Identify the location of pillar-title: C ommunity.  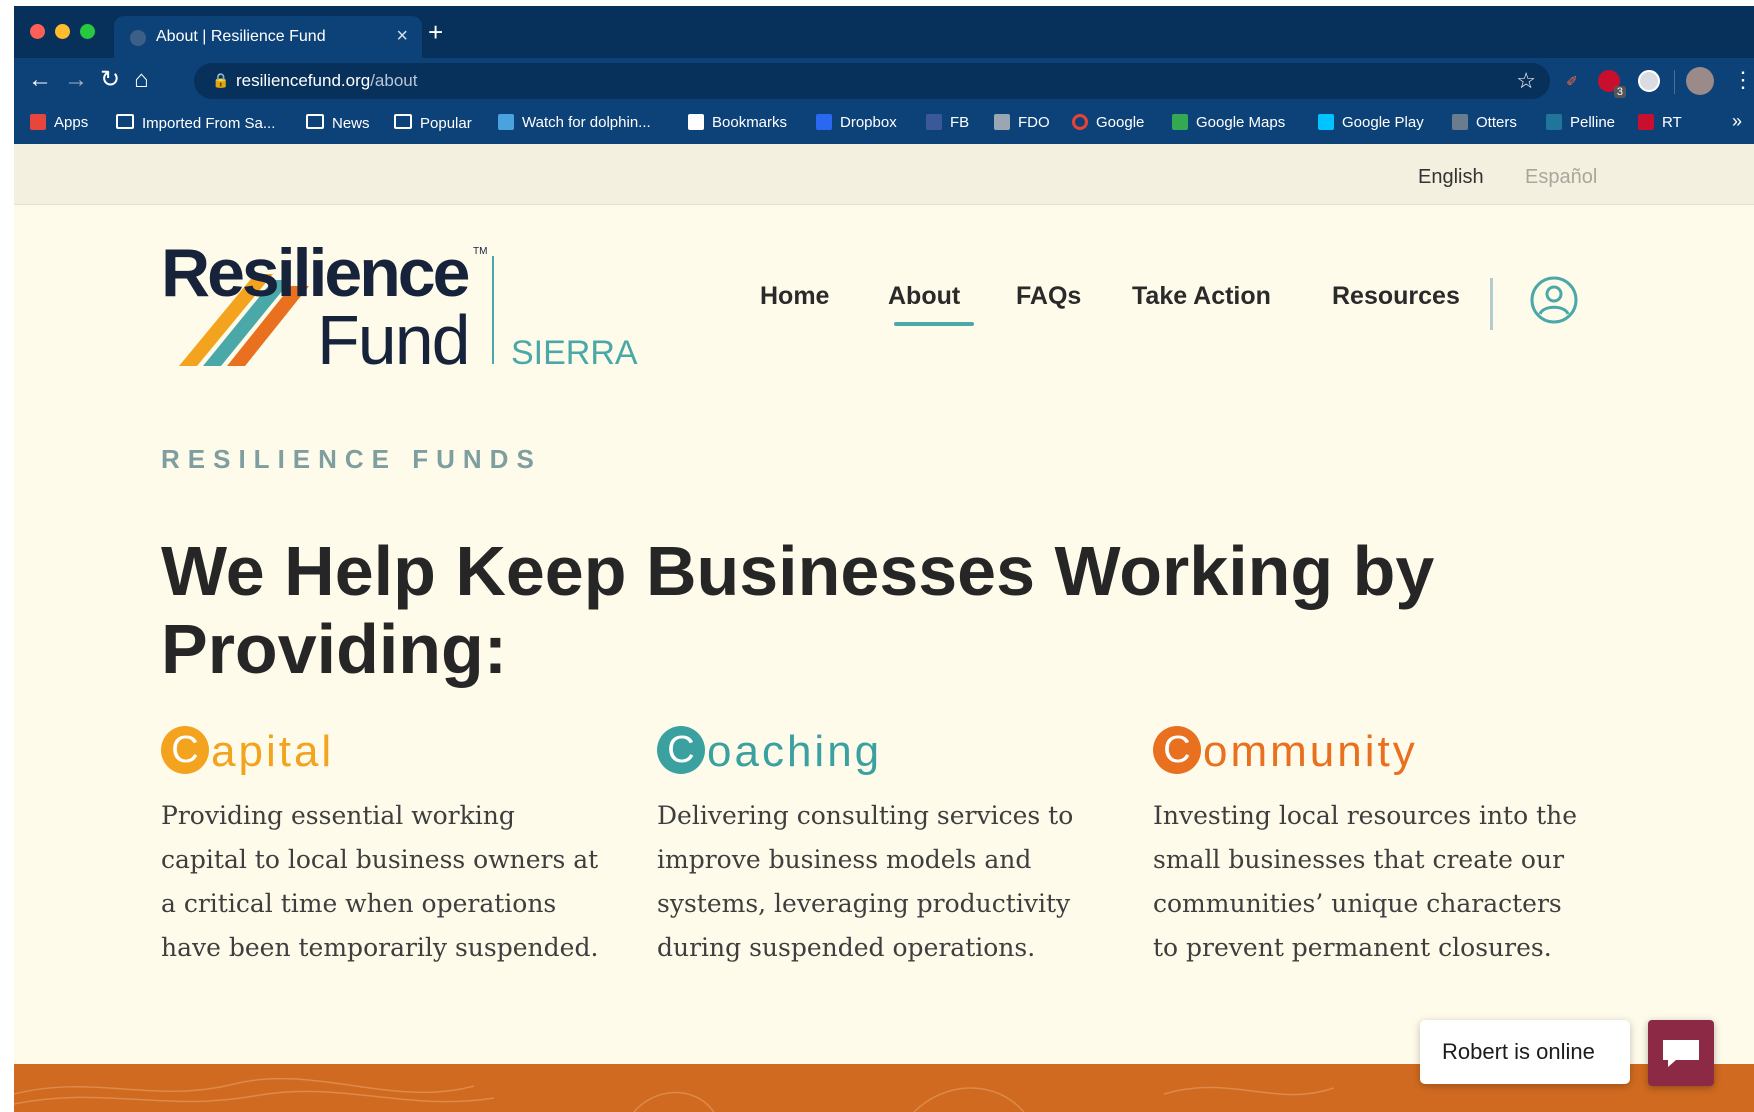
(1373, 751).